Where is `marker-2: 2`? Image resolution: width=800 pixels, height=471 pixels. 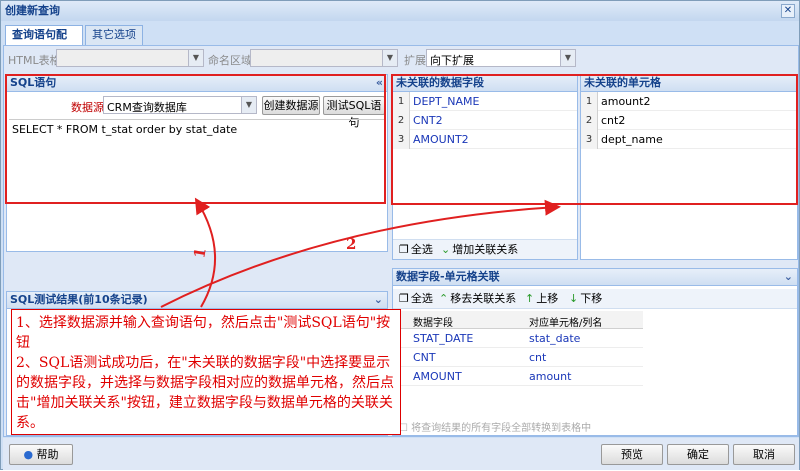
marker-2: 2 is located at coordinates (351, 244).